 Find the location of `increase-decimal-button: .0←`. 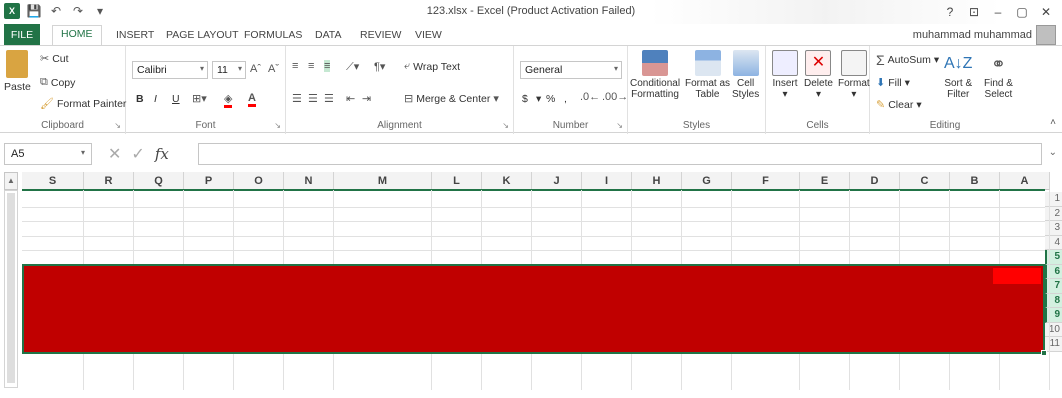

increase-decimal-button: .0← is located at coordinates (590, 97).